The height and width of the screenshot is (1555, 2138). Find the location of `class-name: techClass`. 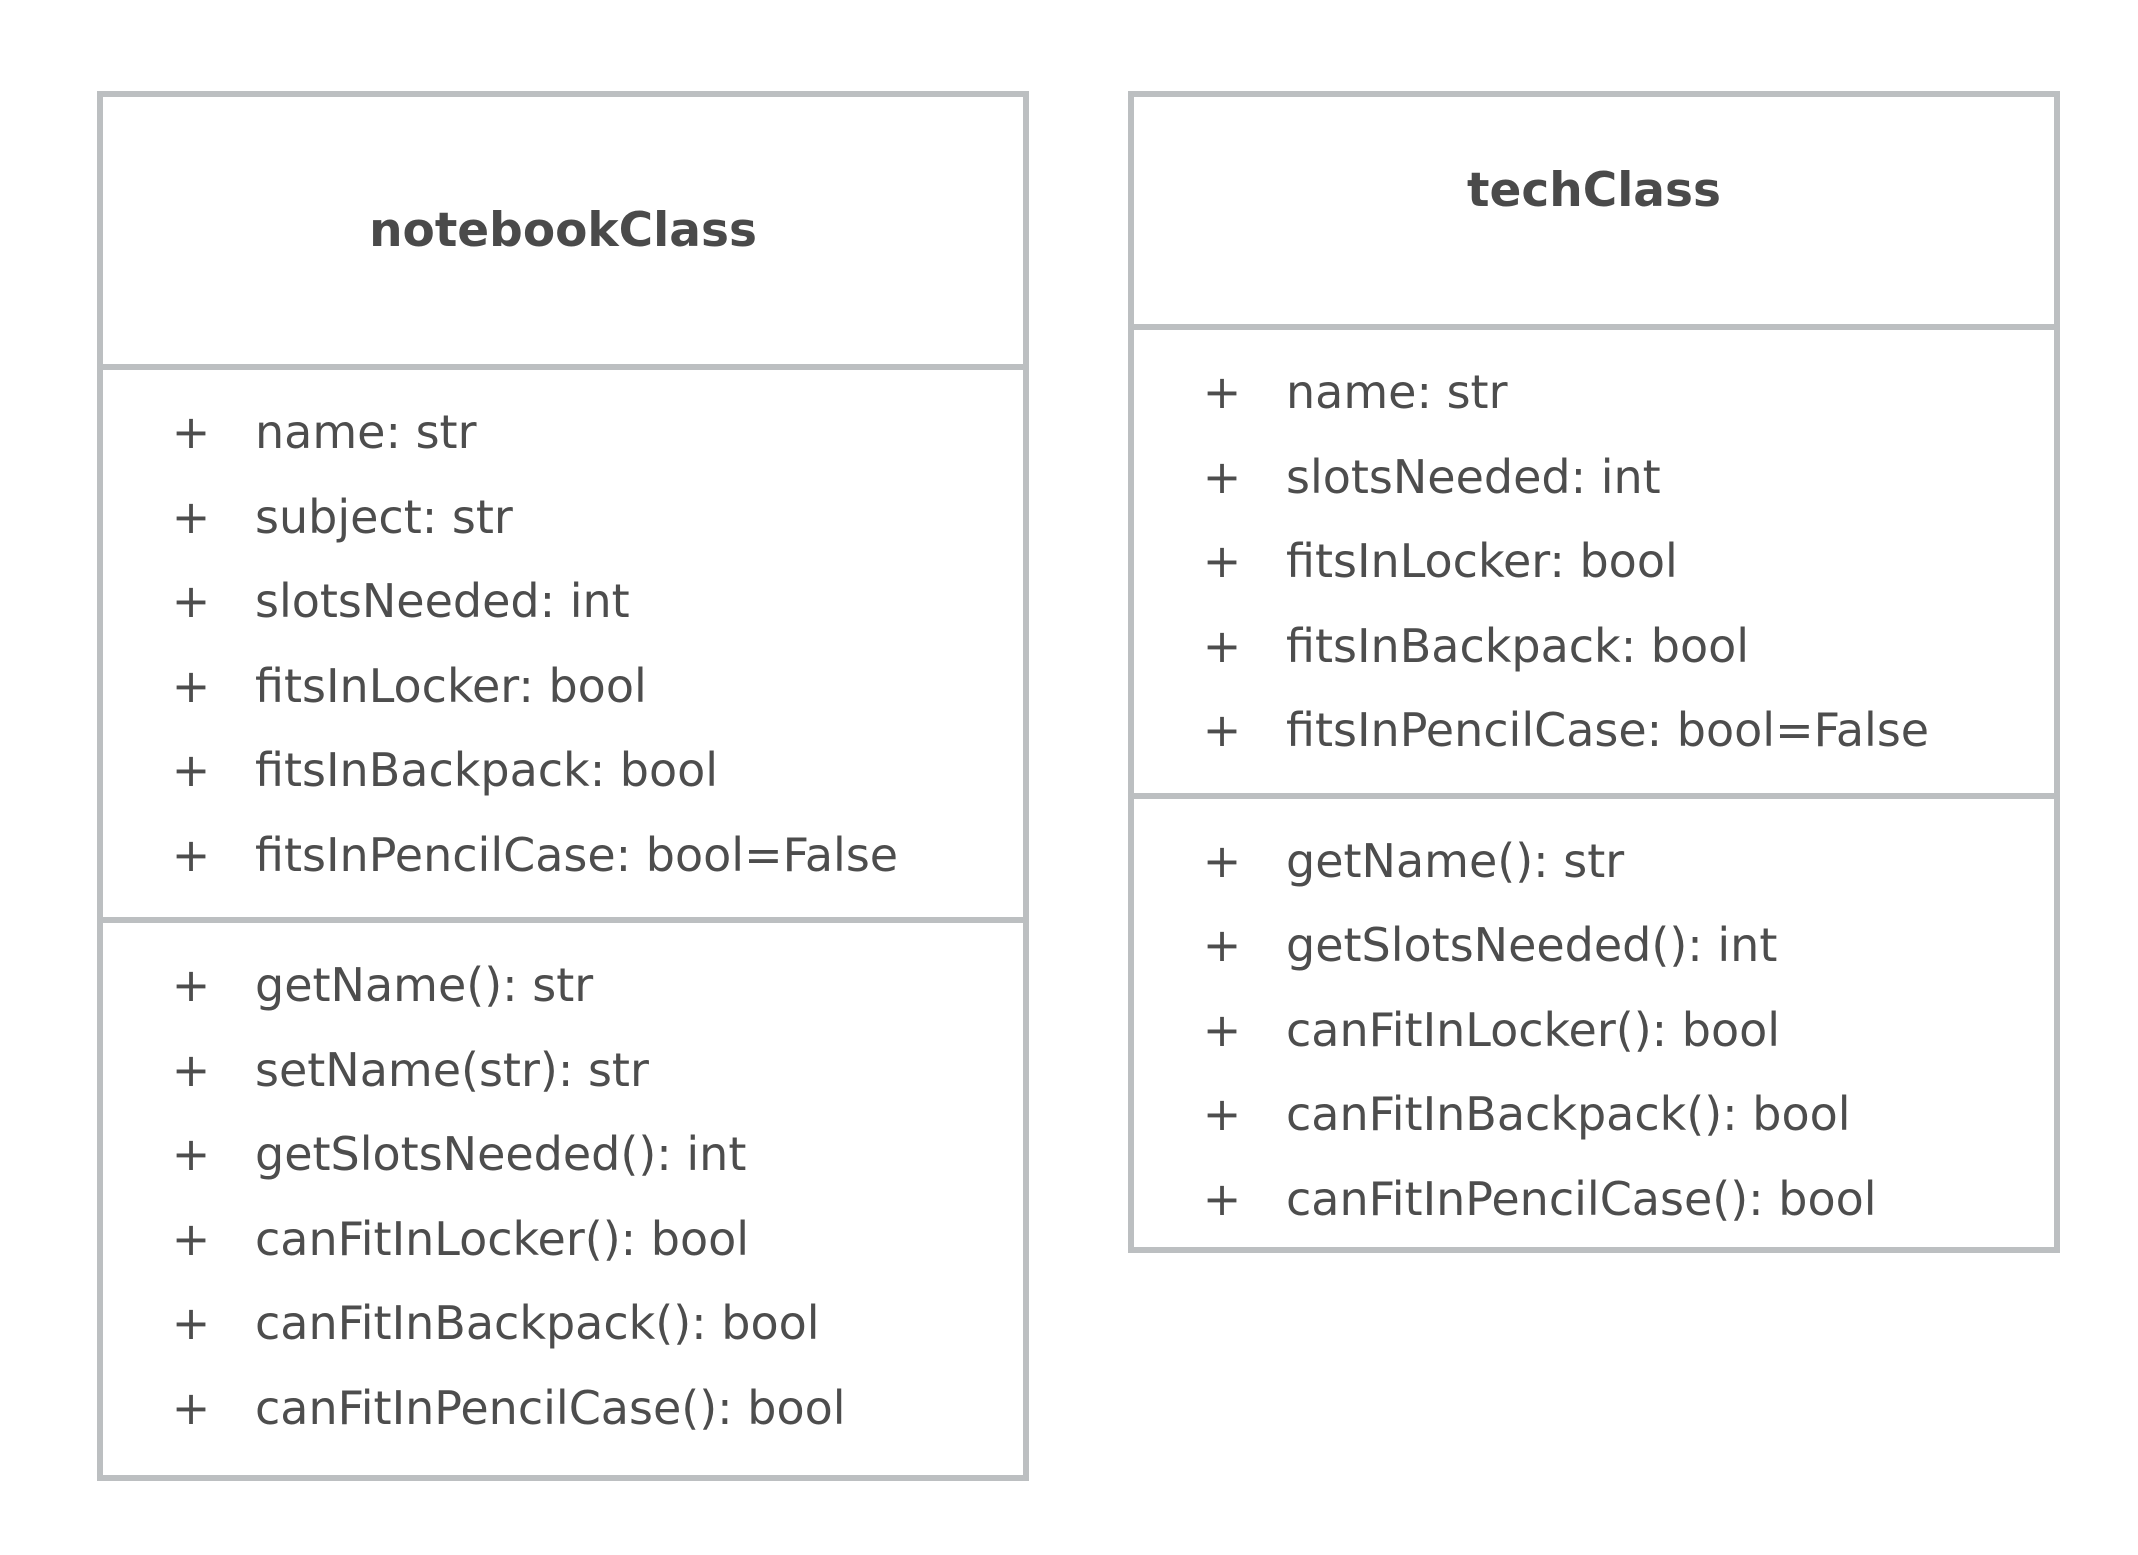

class-name: techClass is located at coordinates (1594, 190).